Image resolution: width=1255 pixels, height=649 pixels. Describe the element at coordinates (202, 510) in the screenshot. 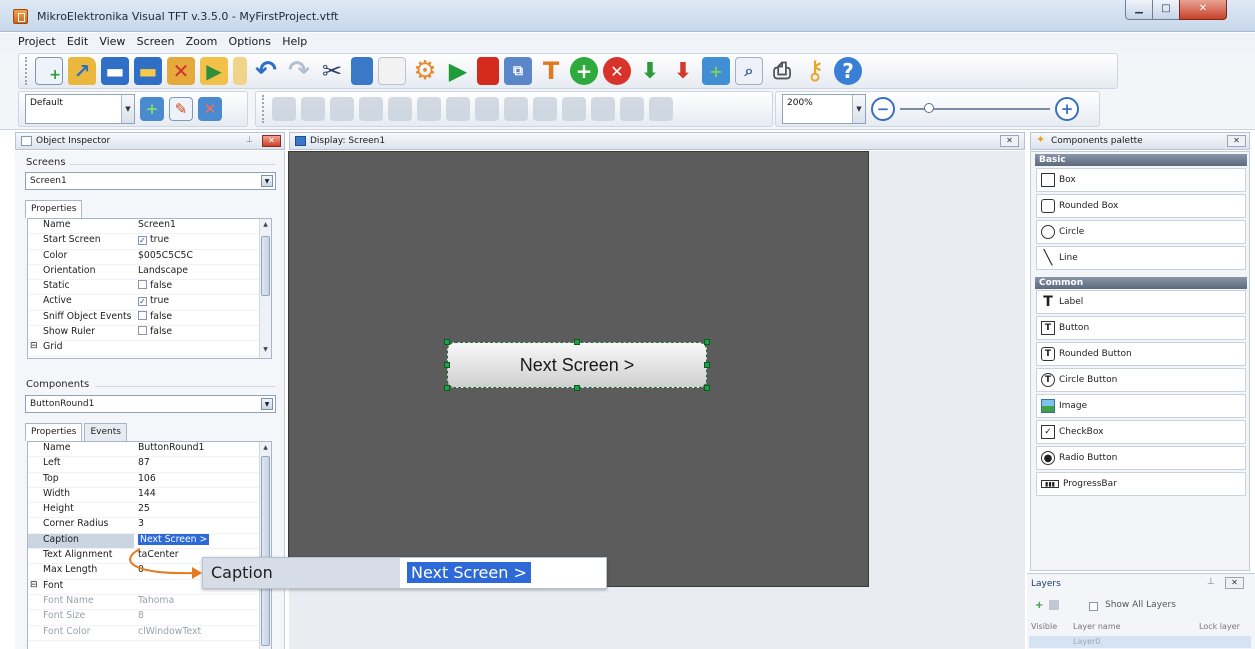

I see `property-value: 25` at that location.